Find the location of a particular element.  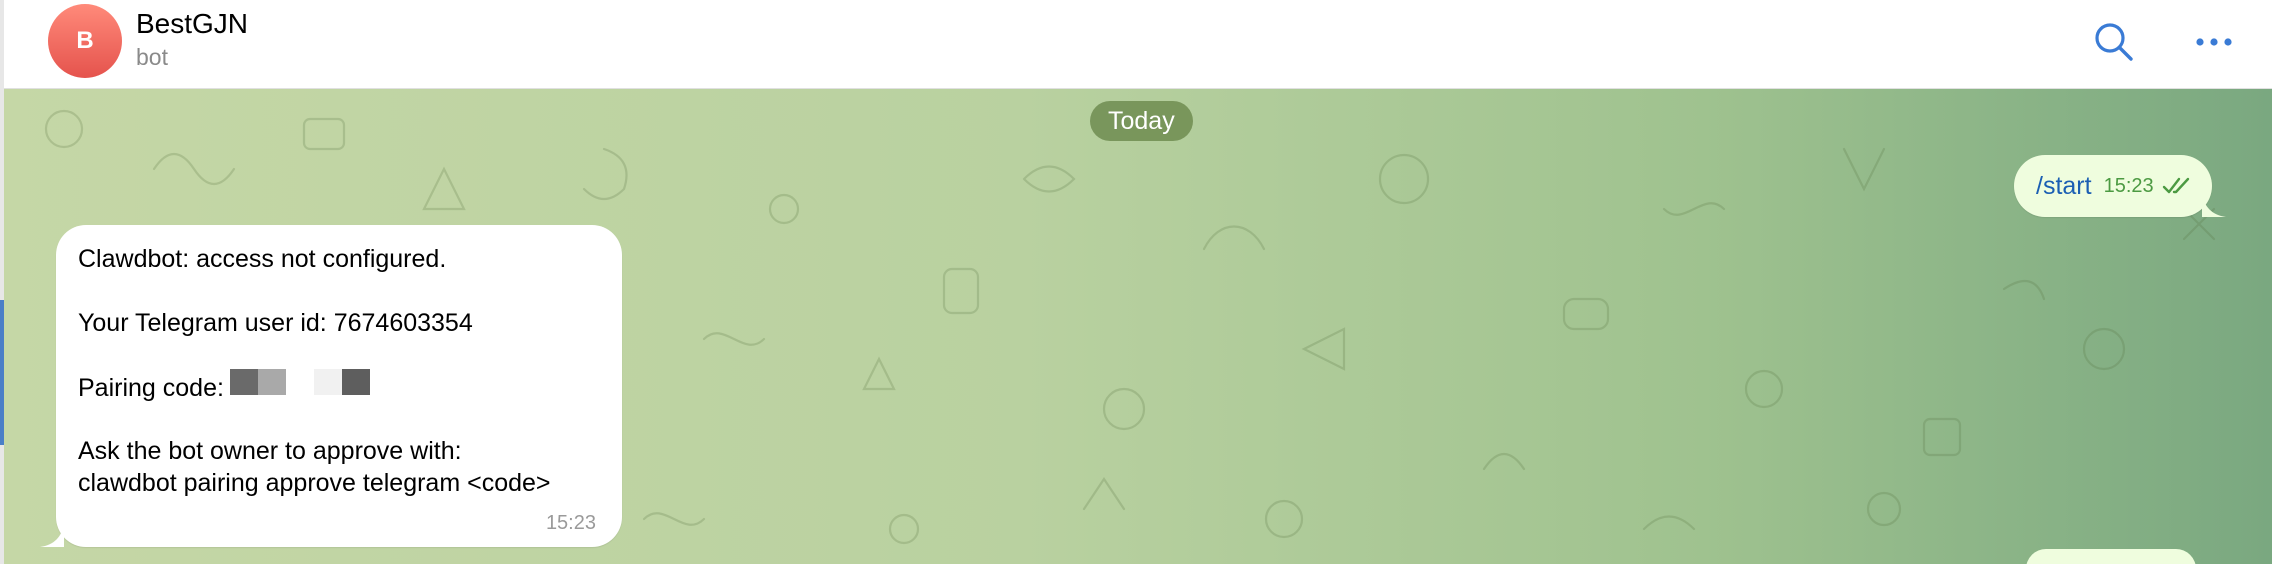

pairing-code-label: Pairing code: is located at coordinates (151, 388).